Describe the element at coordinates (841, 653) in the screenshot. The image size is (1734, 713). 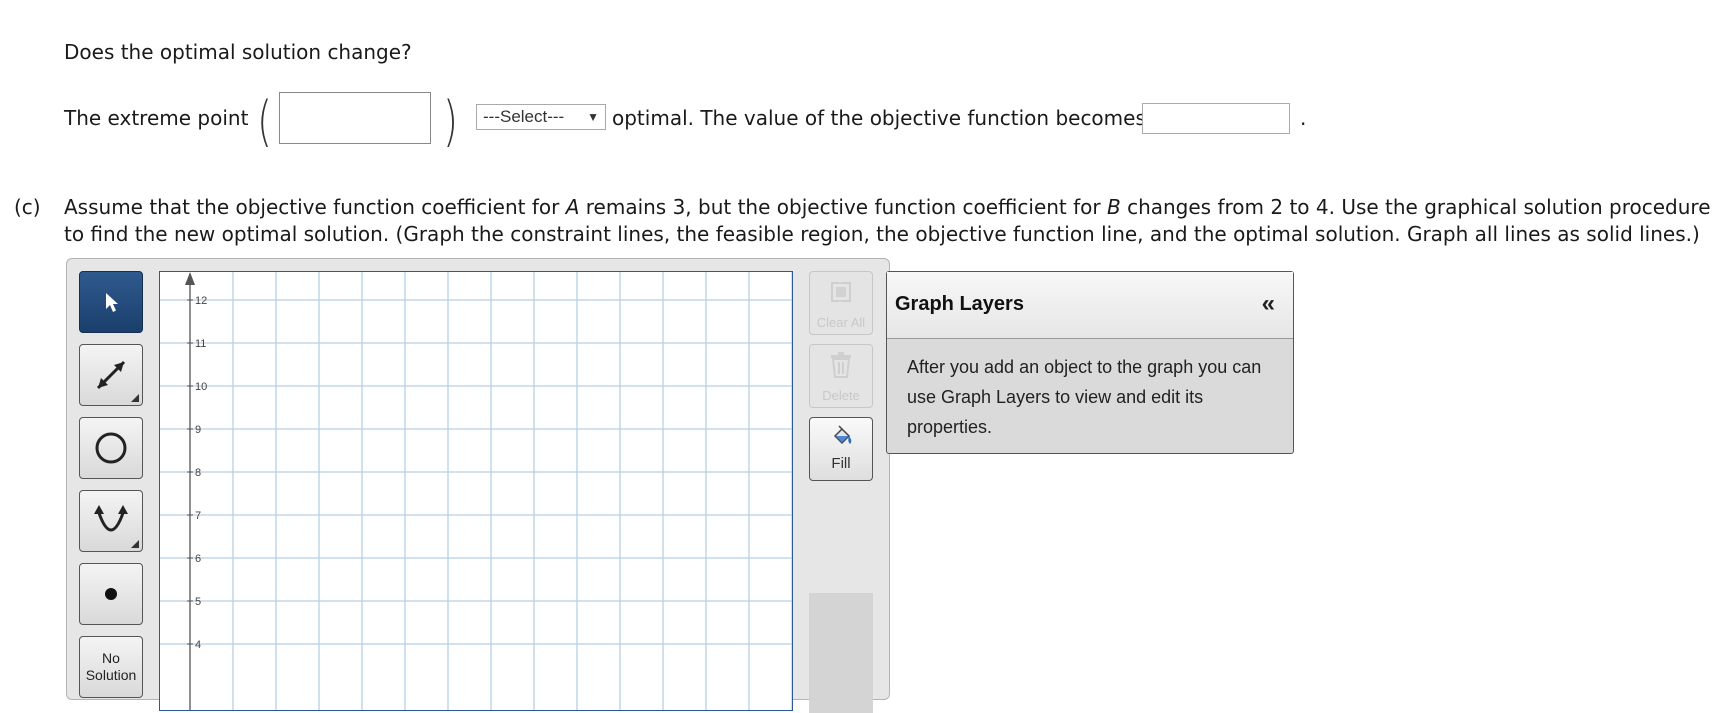
I see `toolbar-column` at that location.